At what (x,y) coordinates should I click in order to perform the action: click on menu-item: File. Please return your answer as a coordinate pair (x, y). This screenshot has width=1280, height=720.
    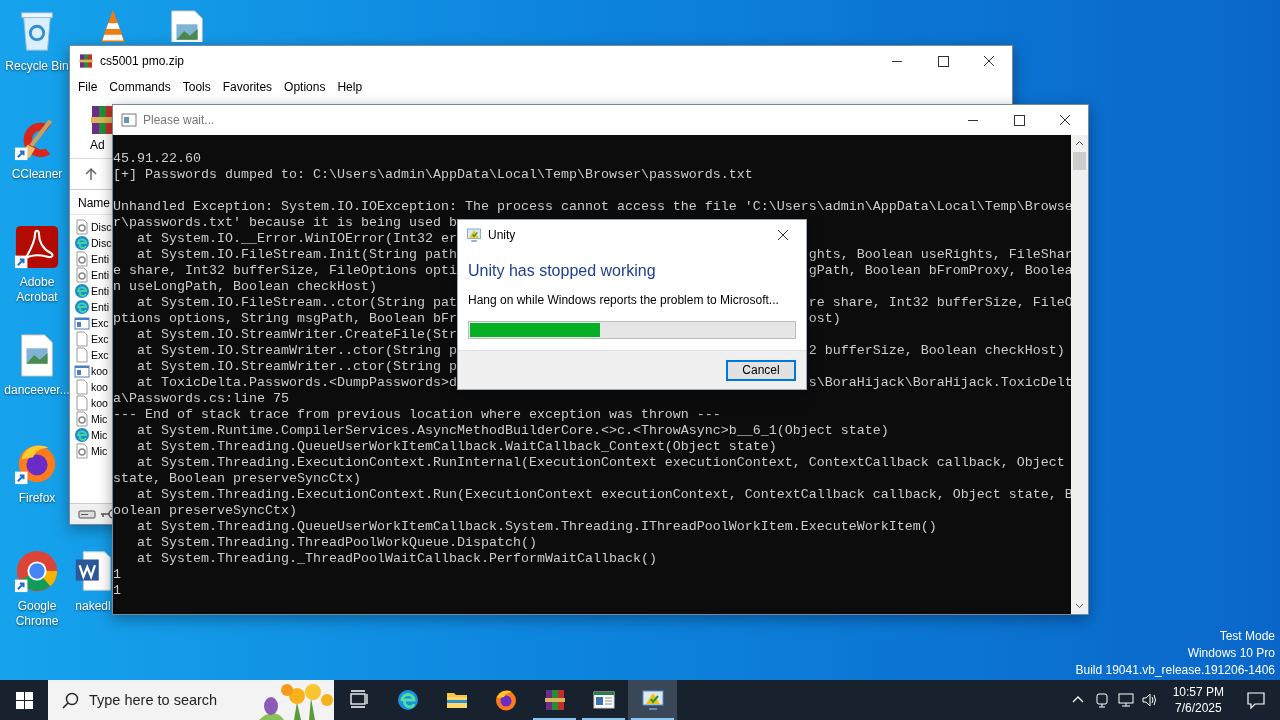
    Looking at the image, I should click on (88, 87).